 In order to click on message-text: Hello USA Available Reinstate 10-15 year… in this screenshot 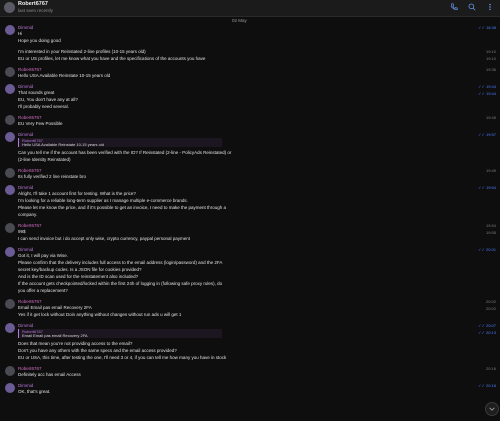, I will do `click(64, 75)`.